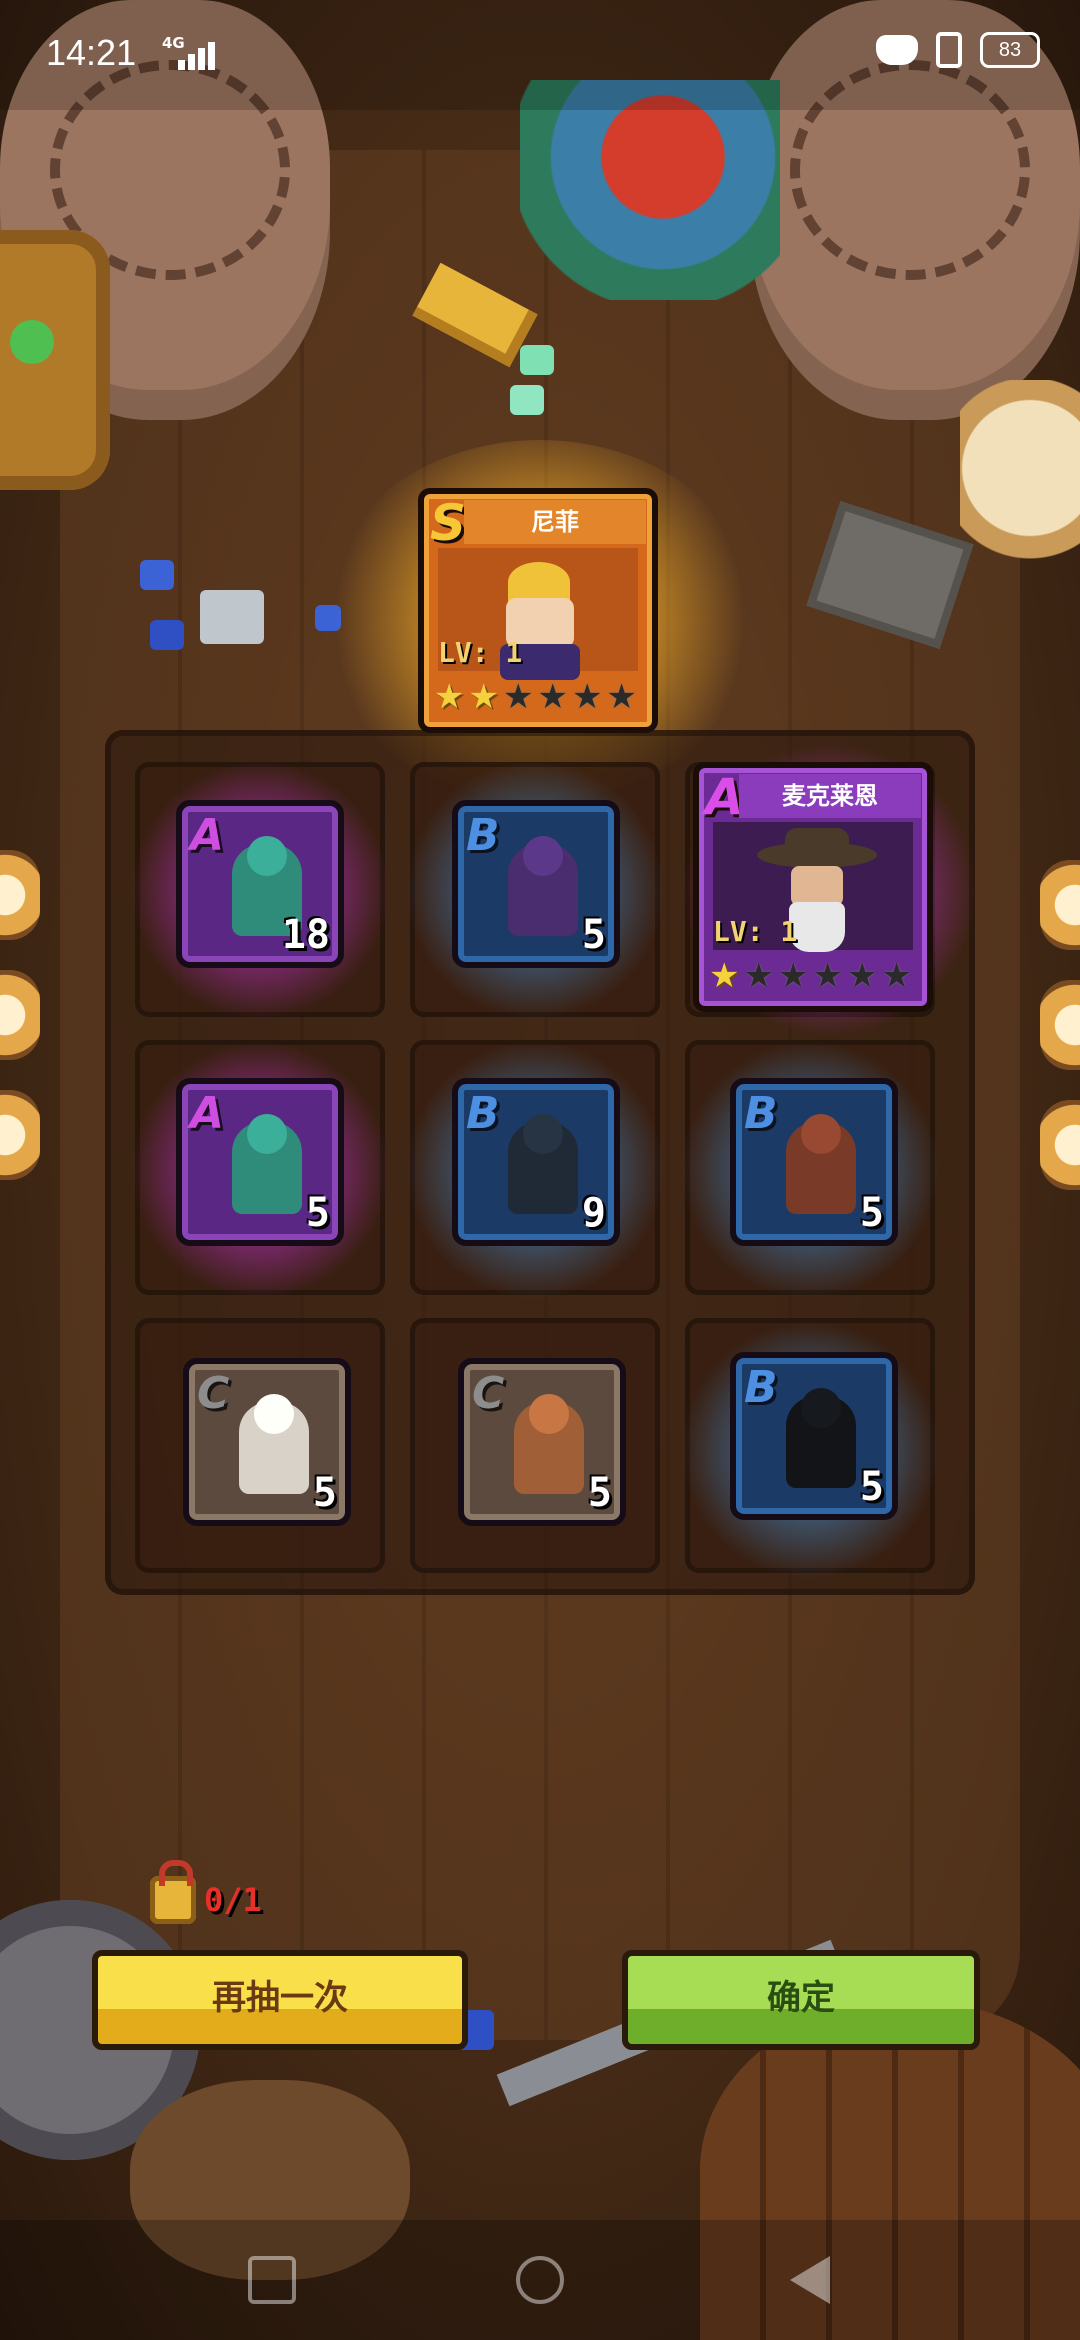  Describe the element at coordinates (949, 50) in the screenshot. I see `vibrate-icon` at that location.